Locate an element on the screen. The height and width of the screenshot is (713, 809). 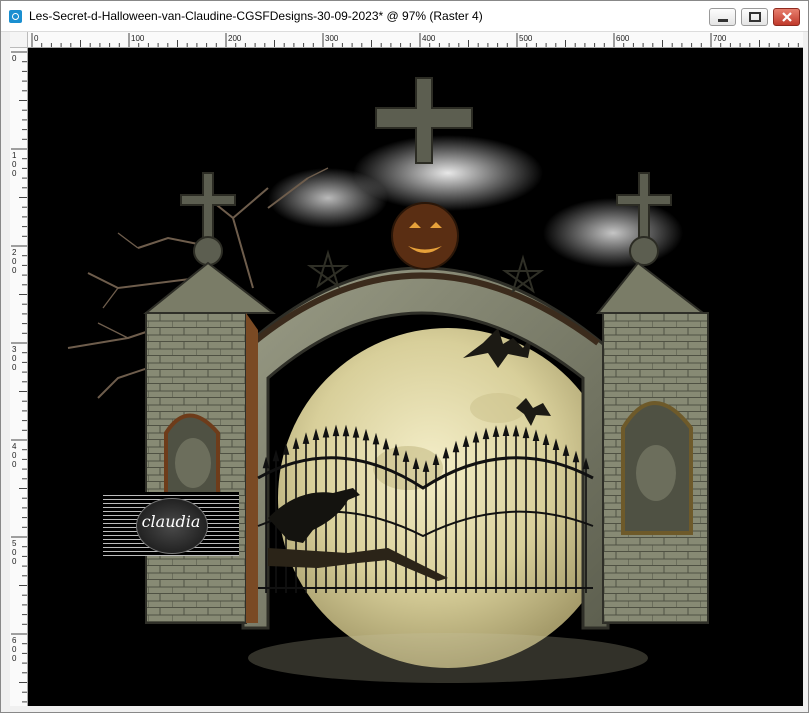
app-image-icon is located at coordinates (15, 16).